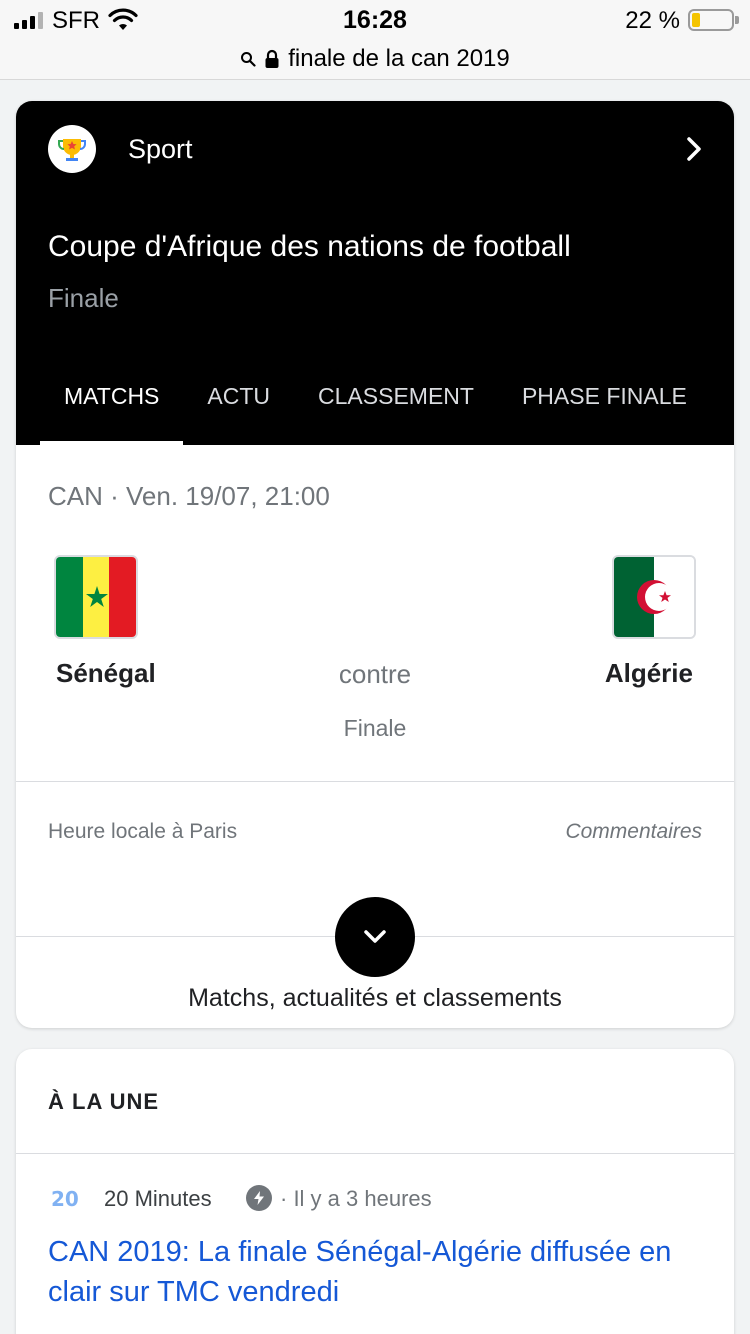 This screenshot has width=750, height=1334. I want to click on top-stories-heading: À LA UNE, so click(104, 1101).